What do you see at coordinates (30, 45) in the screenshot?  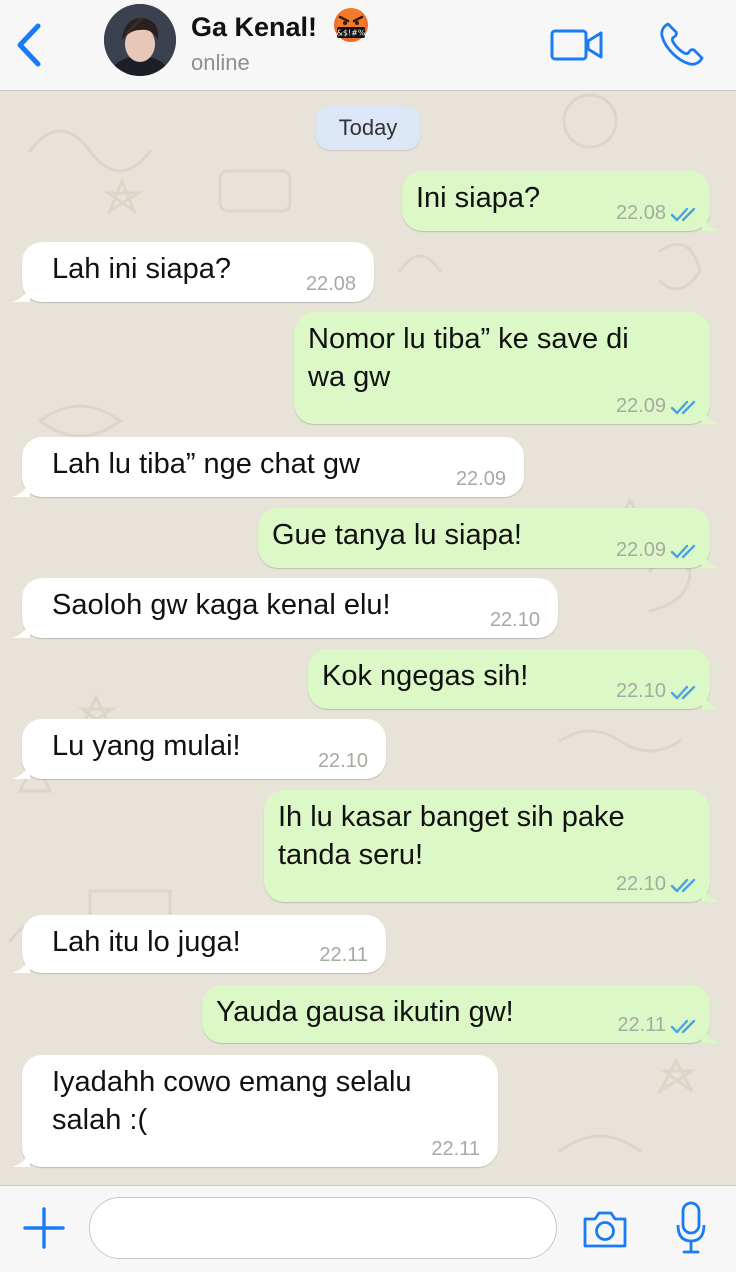 I see `chevron-left-icon` at bounding box center [30, 45].